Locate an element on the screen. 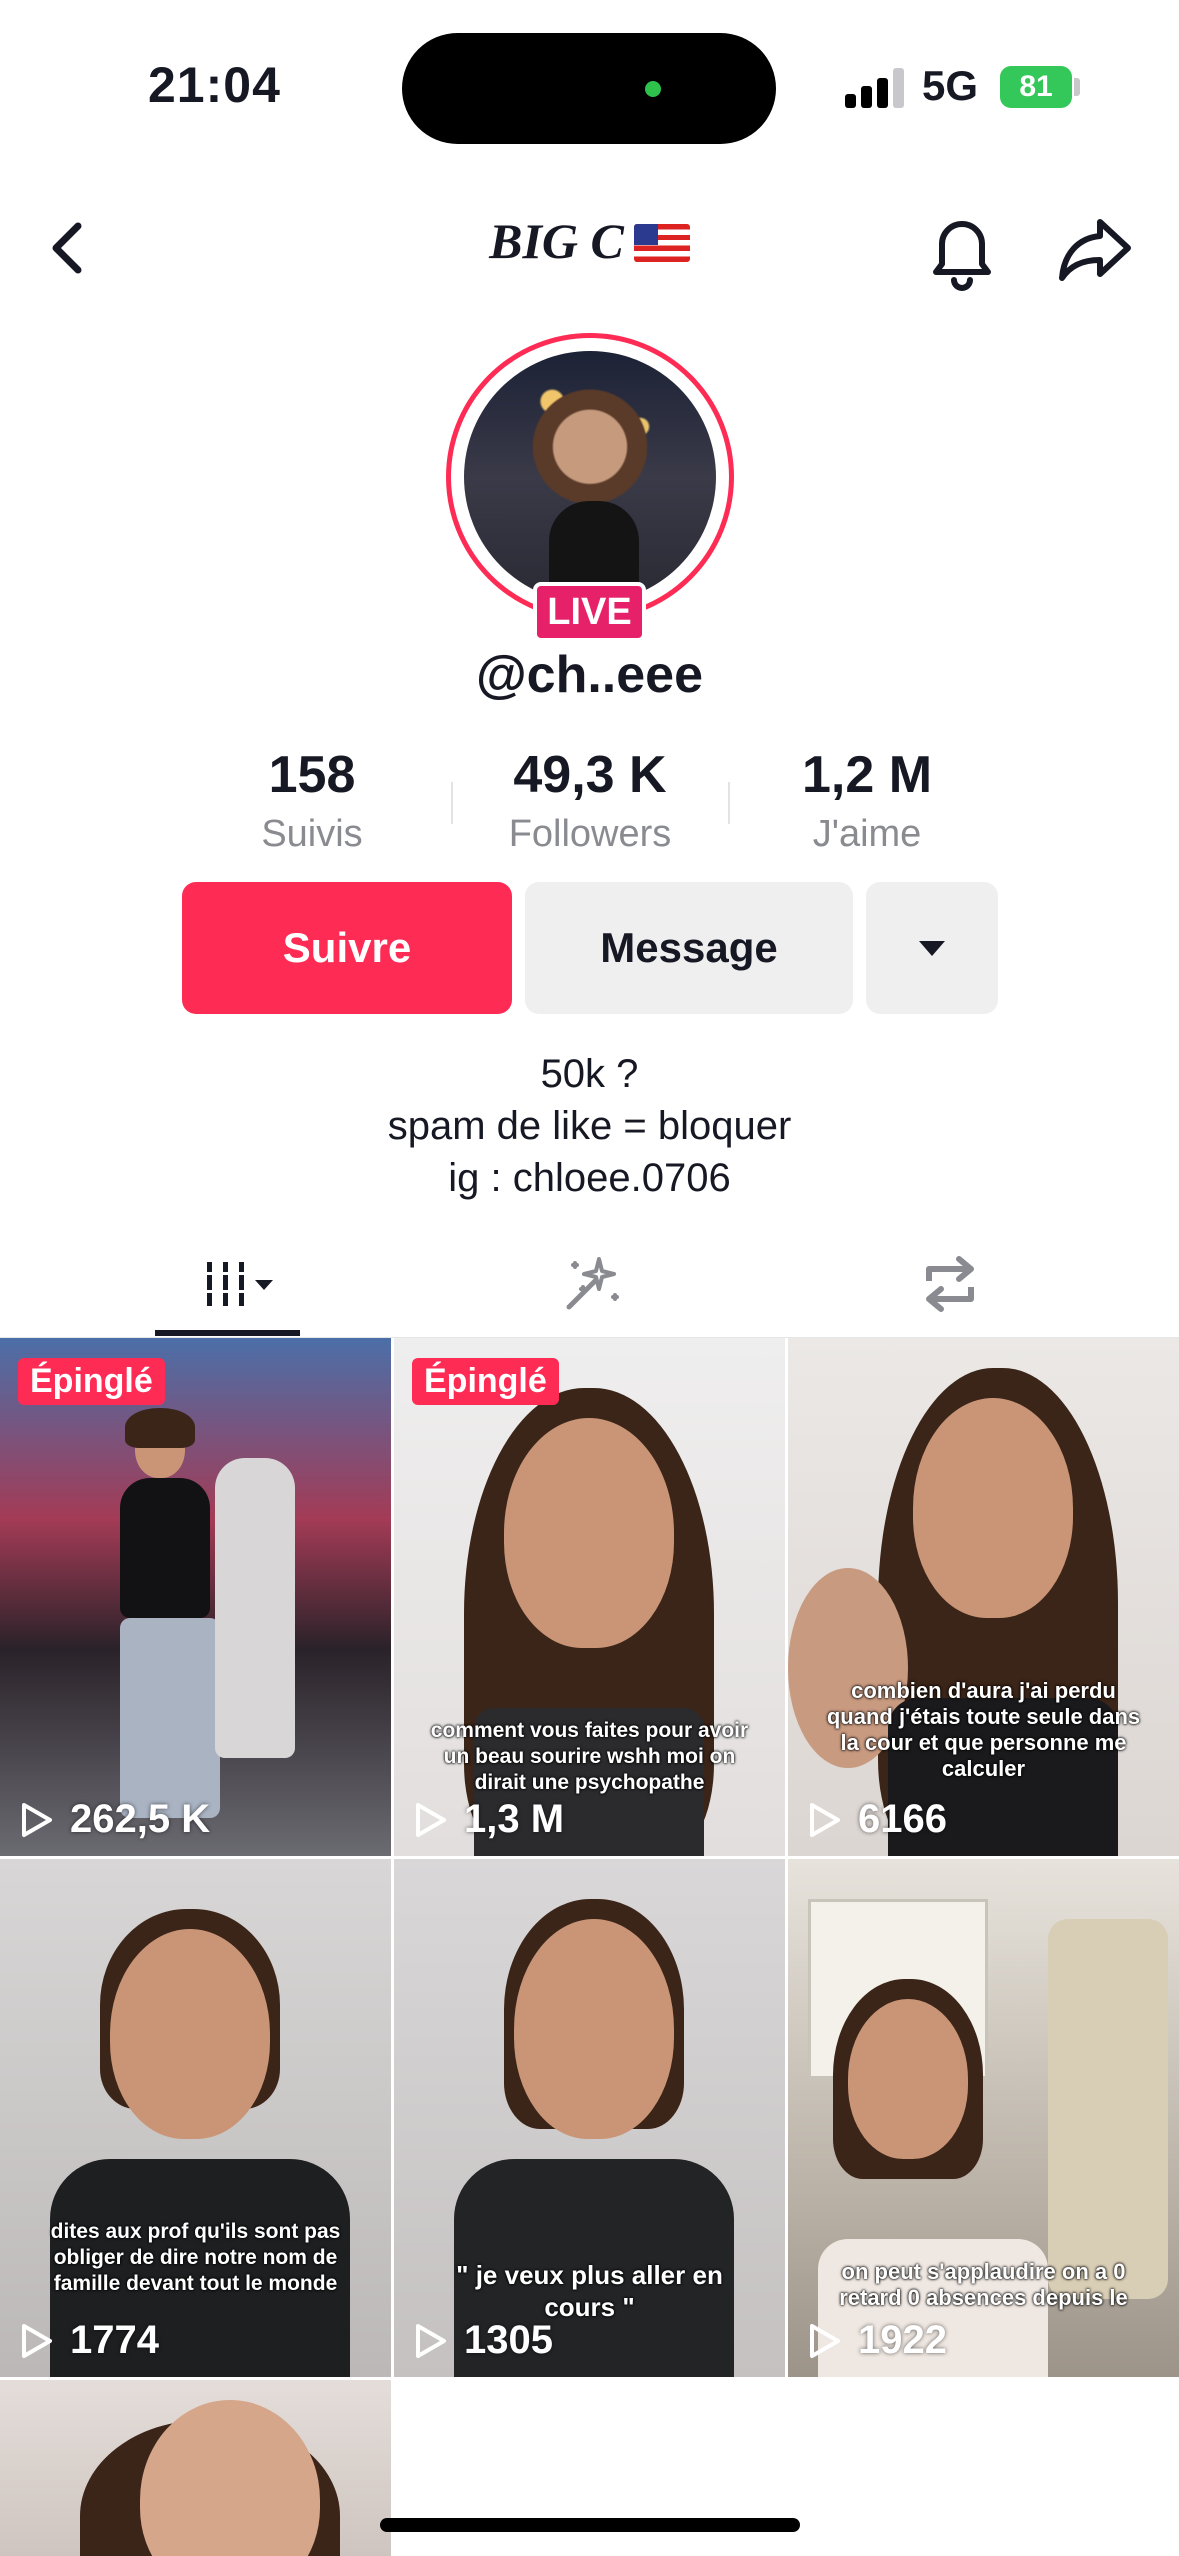  video-tile: " je veux plus aller en cours " 1305 is located at coordinates (589, 2118).